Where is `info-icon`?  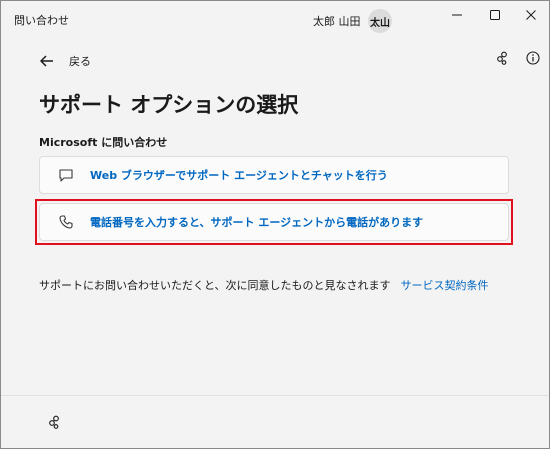 info-icon is located at coordinates (533, 58).